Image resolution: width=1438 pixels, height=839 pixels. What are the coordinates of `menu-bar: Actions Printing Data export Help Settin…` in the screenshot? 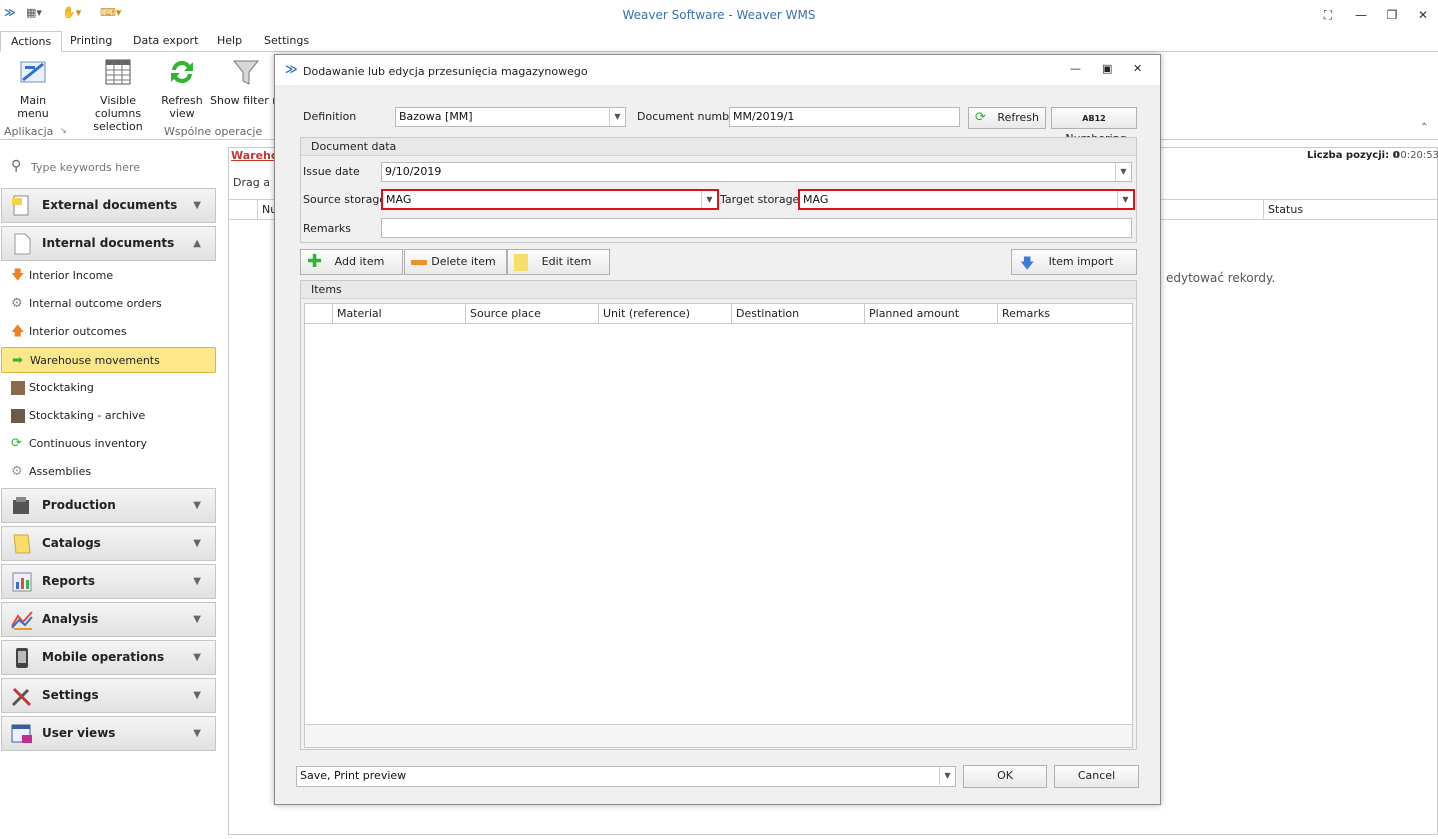 It's located at (719, 41).